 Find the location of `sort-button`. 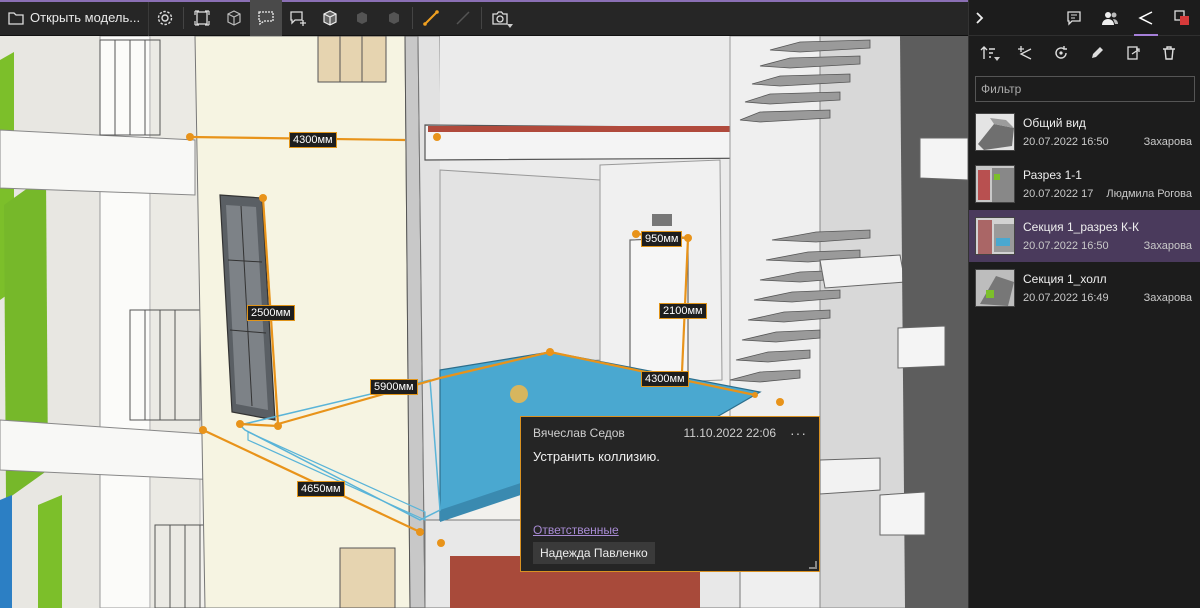

sort-button is located at coordinates (989, 53).